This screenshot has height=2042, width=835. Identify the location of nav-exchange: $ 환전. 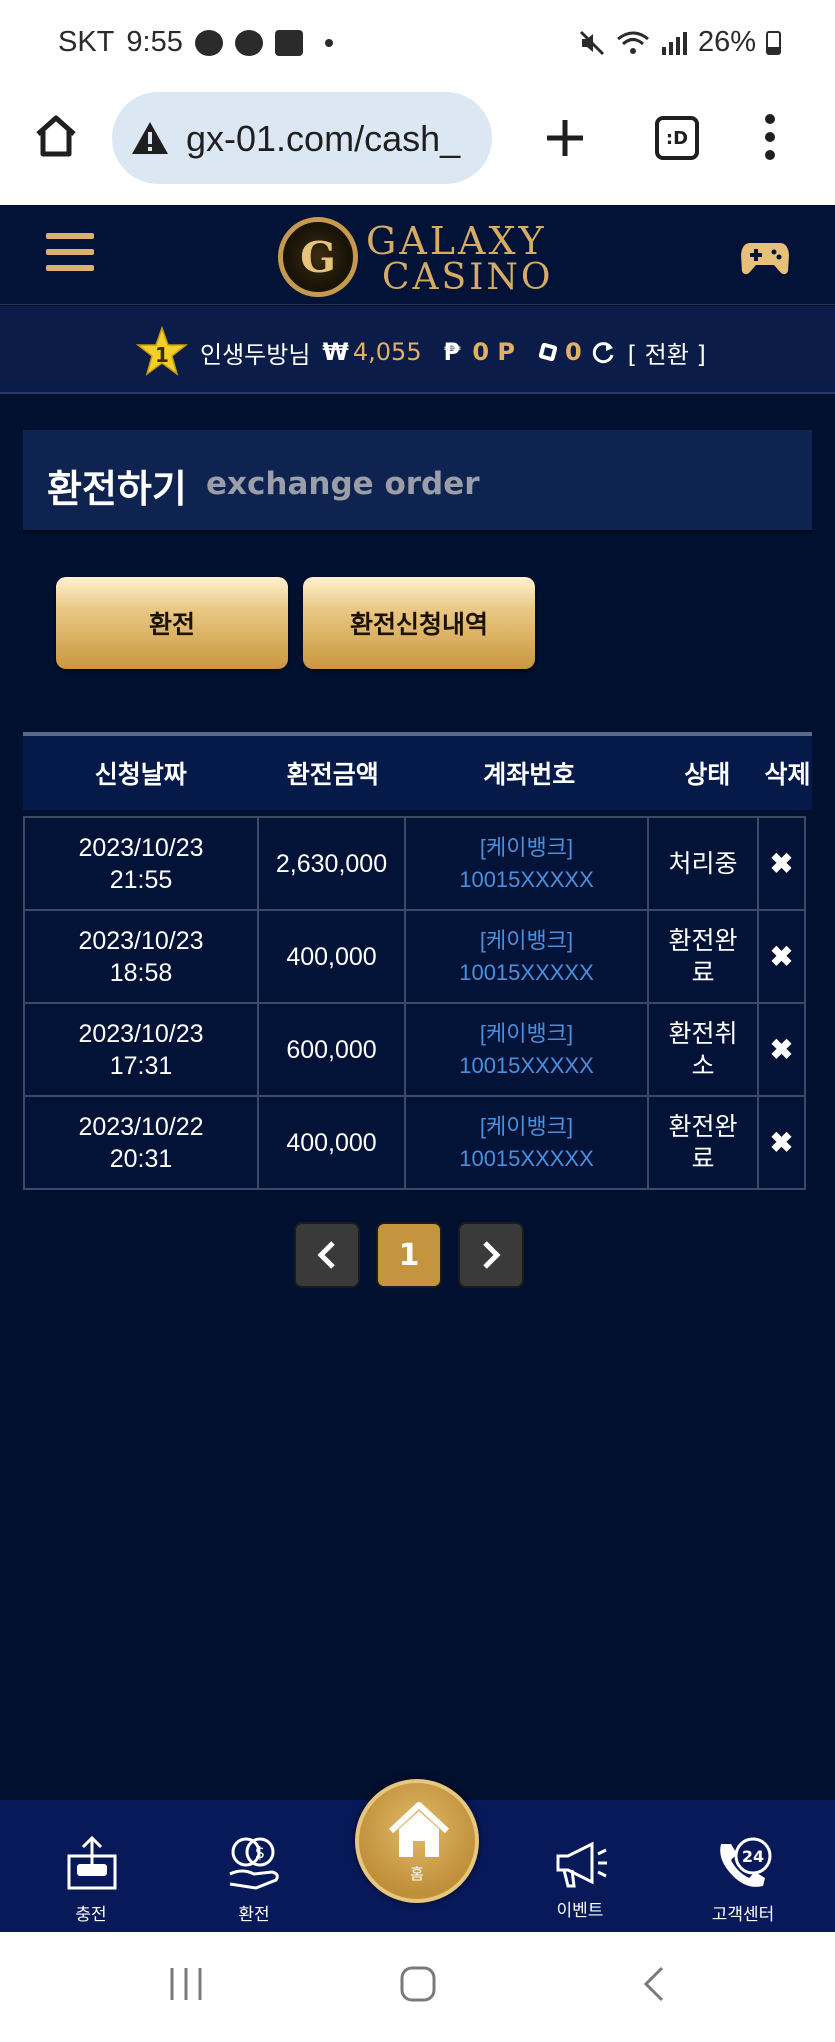
(254, 1866).